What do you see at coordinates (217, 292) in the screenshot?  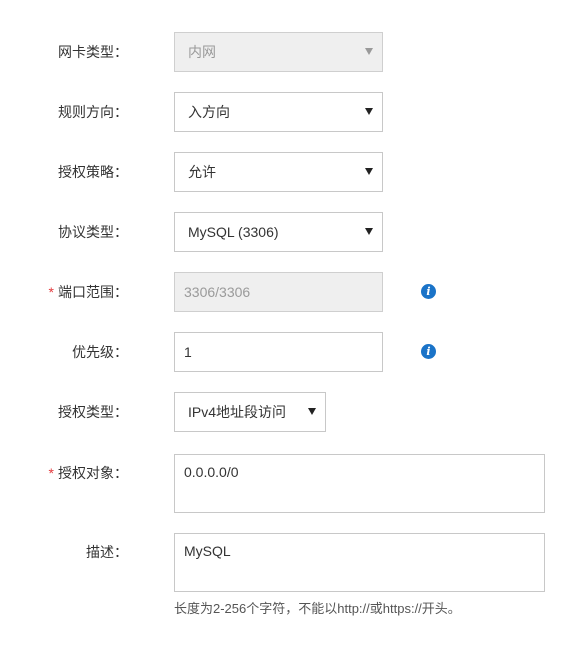 I see `port-range-value: 3306/3306` at bounding box center [217, 292].